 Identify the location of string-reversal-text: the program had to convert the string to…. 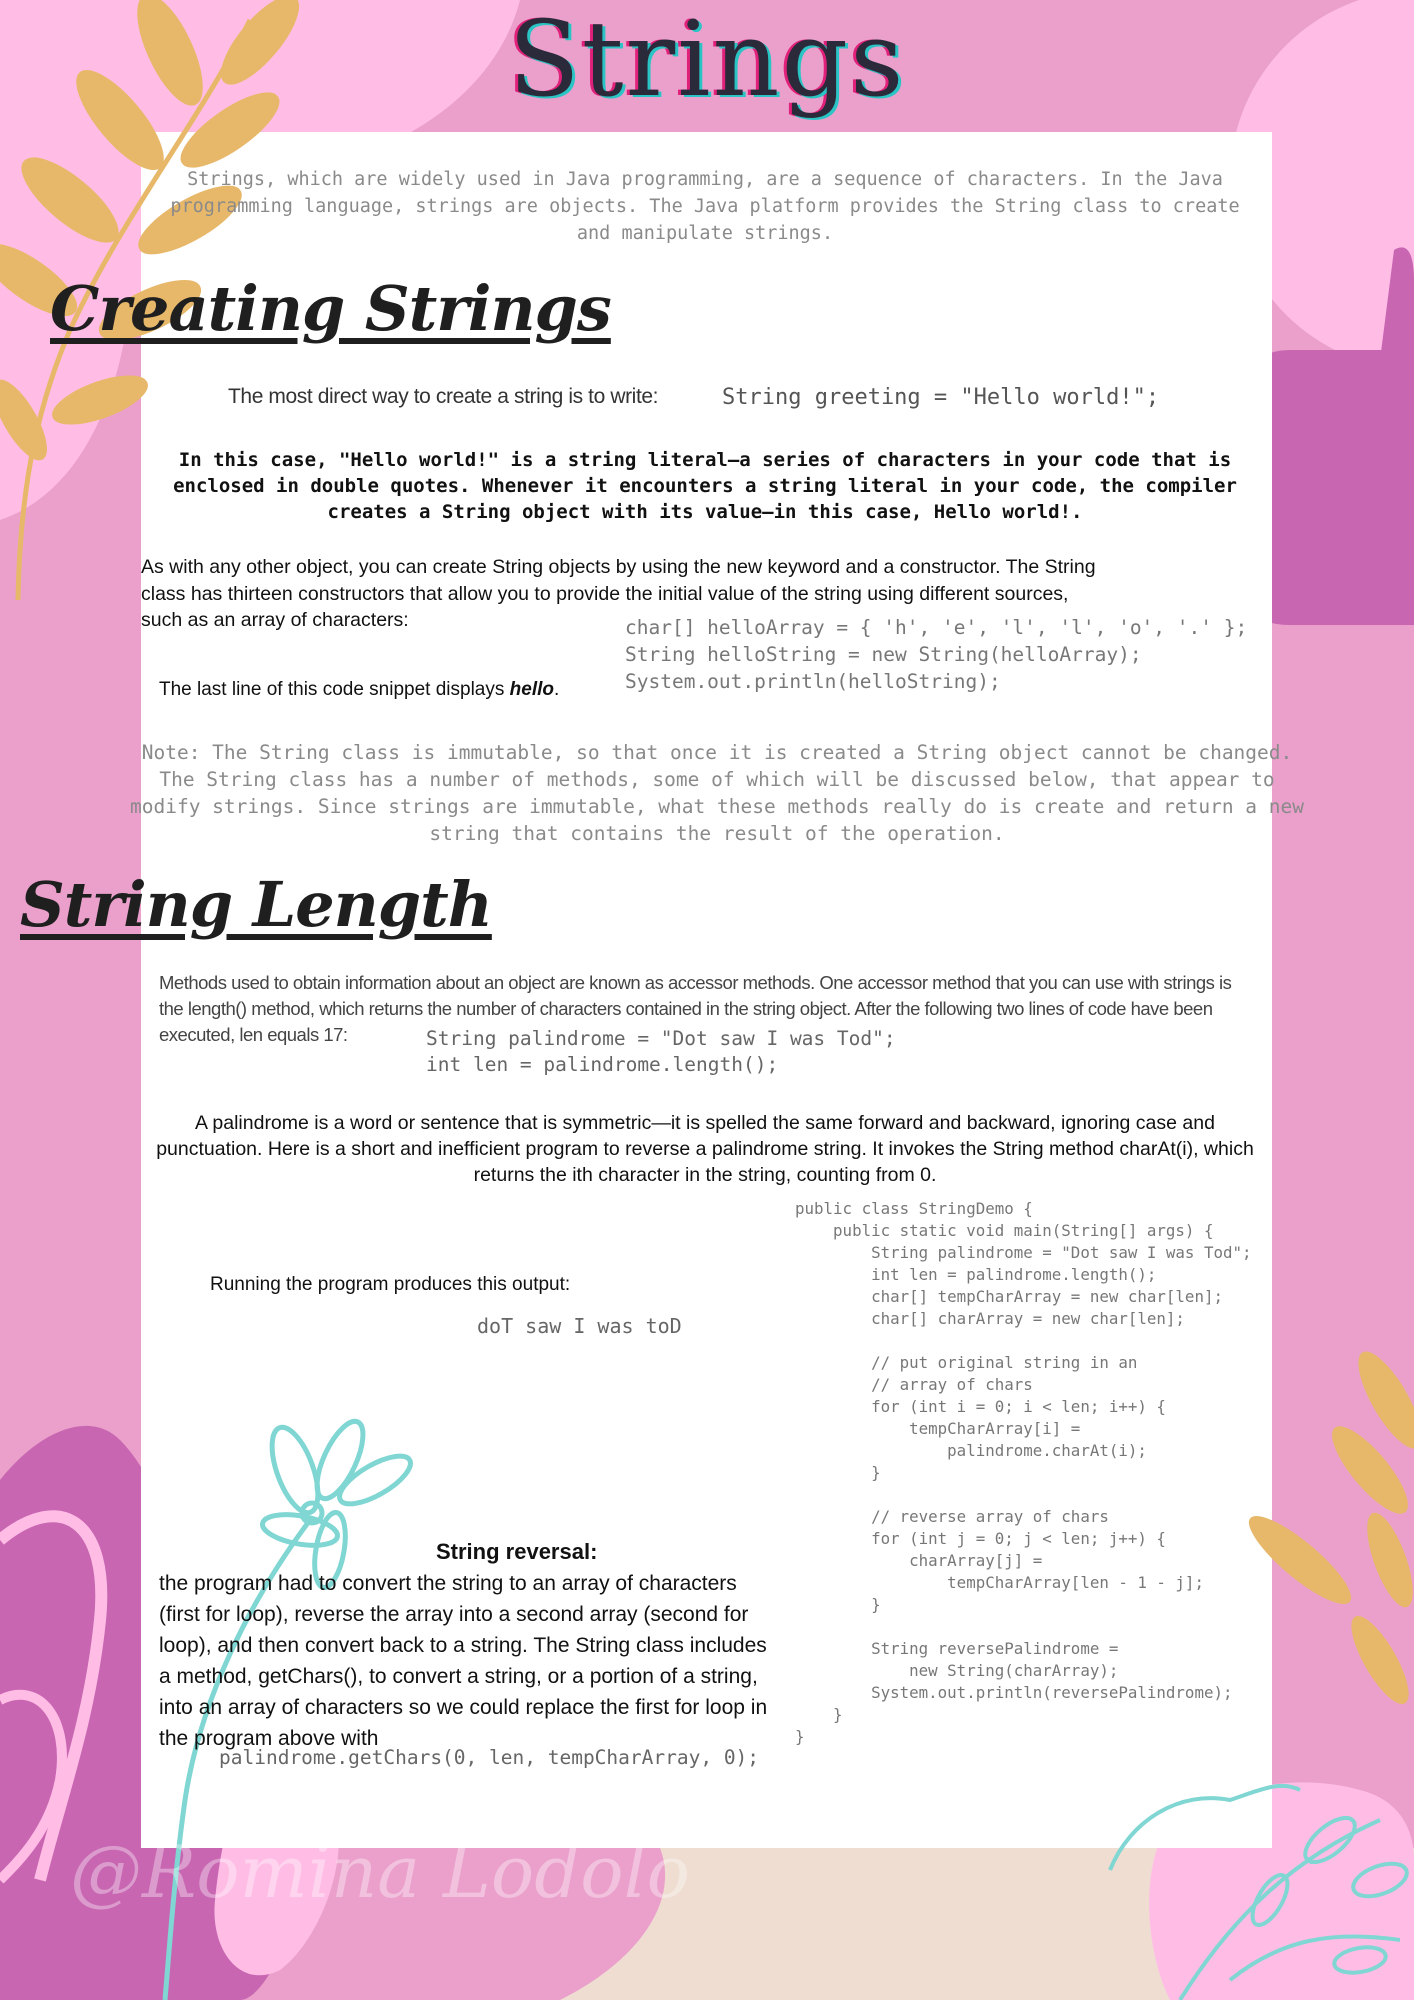
(463, 1661).